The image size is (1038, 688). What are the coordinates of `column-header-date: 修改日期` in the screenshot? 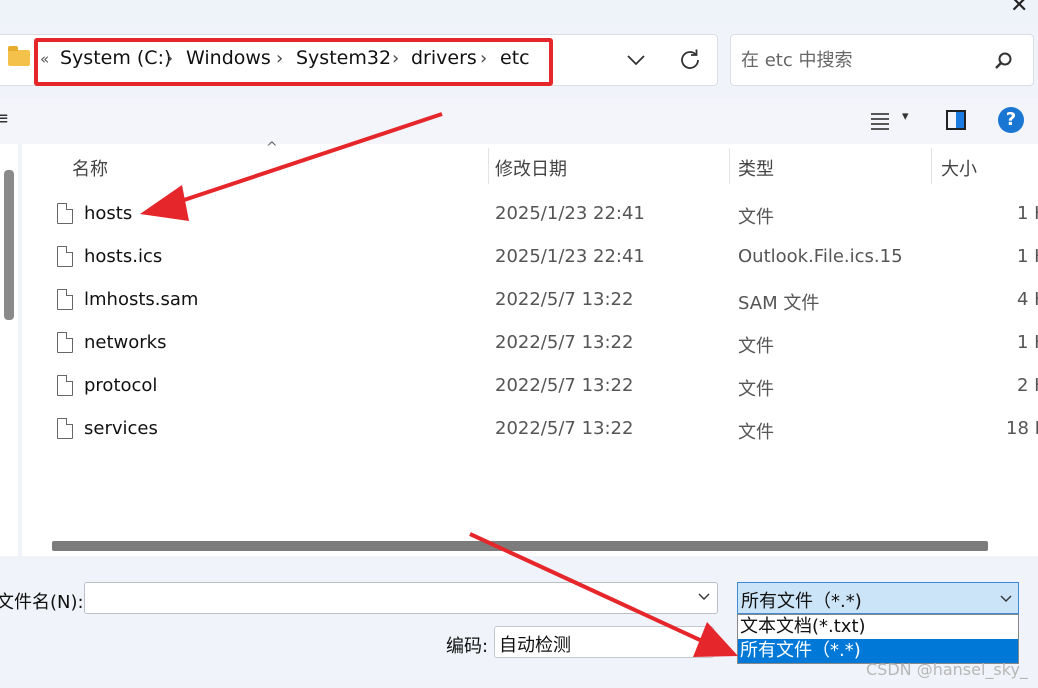 It's located at (531, 168).